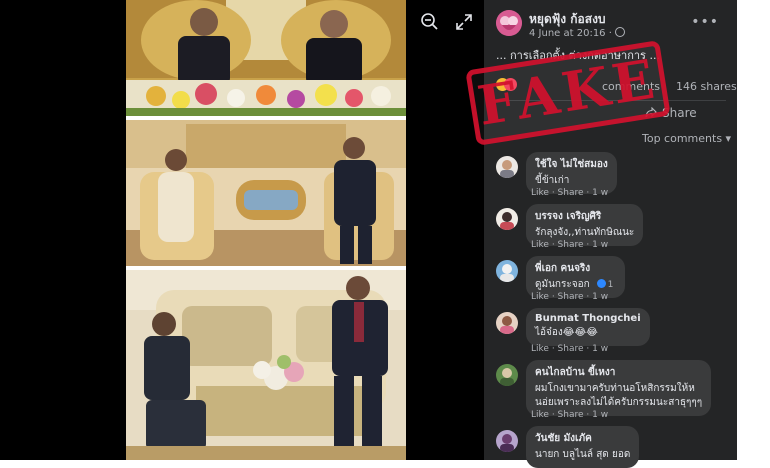  What do you see at coordinates (266, 193) in the screenshot?
I see `photo-middle-meeting` at bounding box center [266, 193].